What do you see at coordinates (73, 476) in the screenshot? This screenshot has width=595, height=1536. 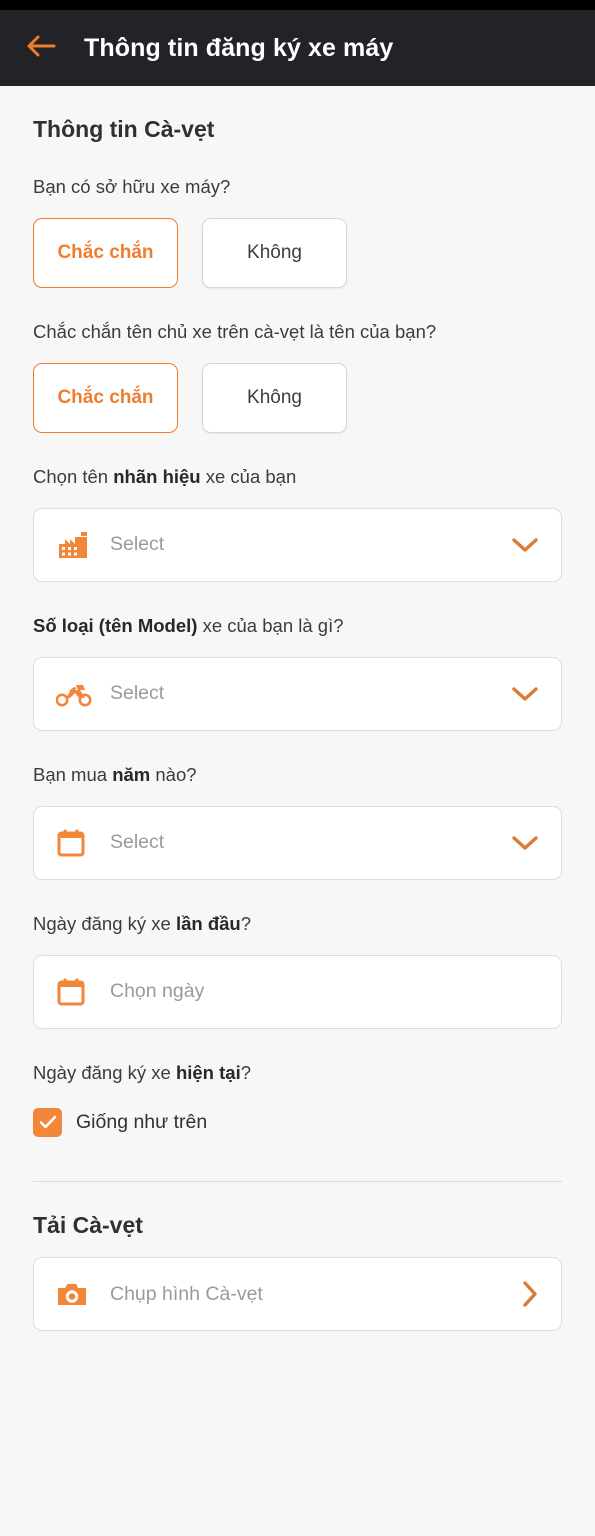 I see `brand-label-pre: Chọn tên` at bounding box center [73, 476].